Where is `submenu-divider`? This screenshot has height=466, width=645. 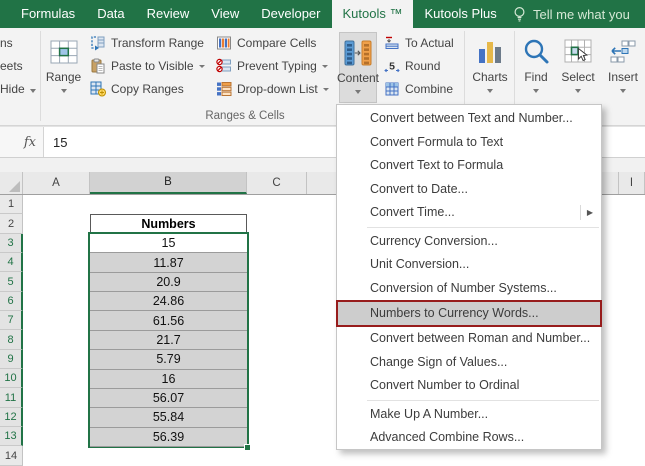
submenu-divider is located at coordinates (580, 213).